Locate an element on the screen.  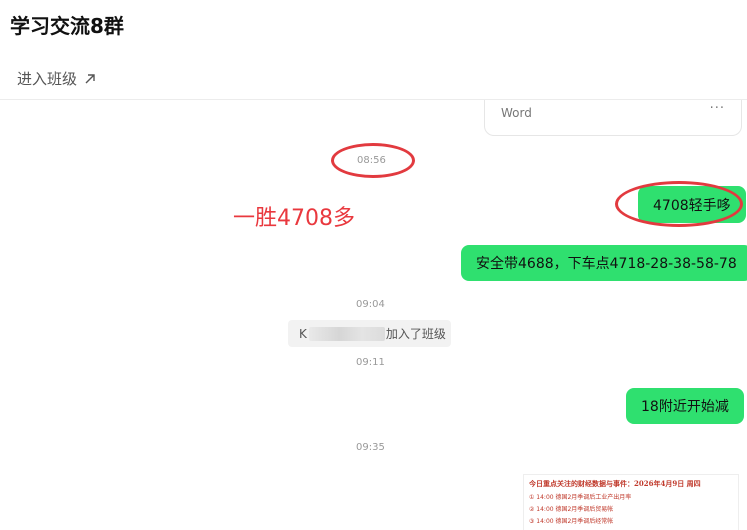
blurred-username is located at coordinates (346, 333).